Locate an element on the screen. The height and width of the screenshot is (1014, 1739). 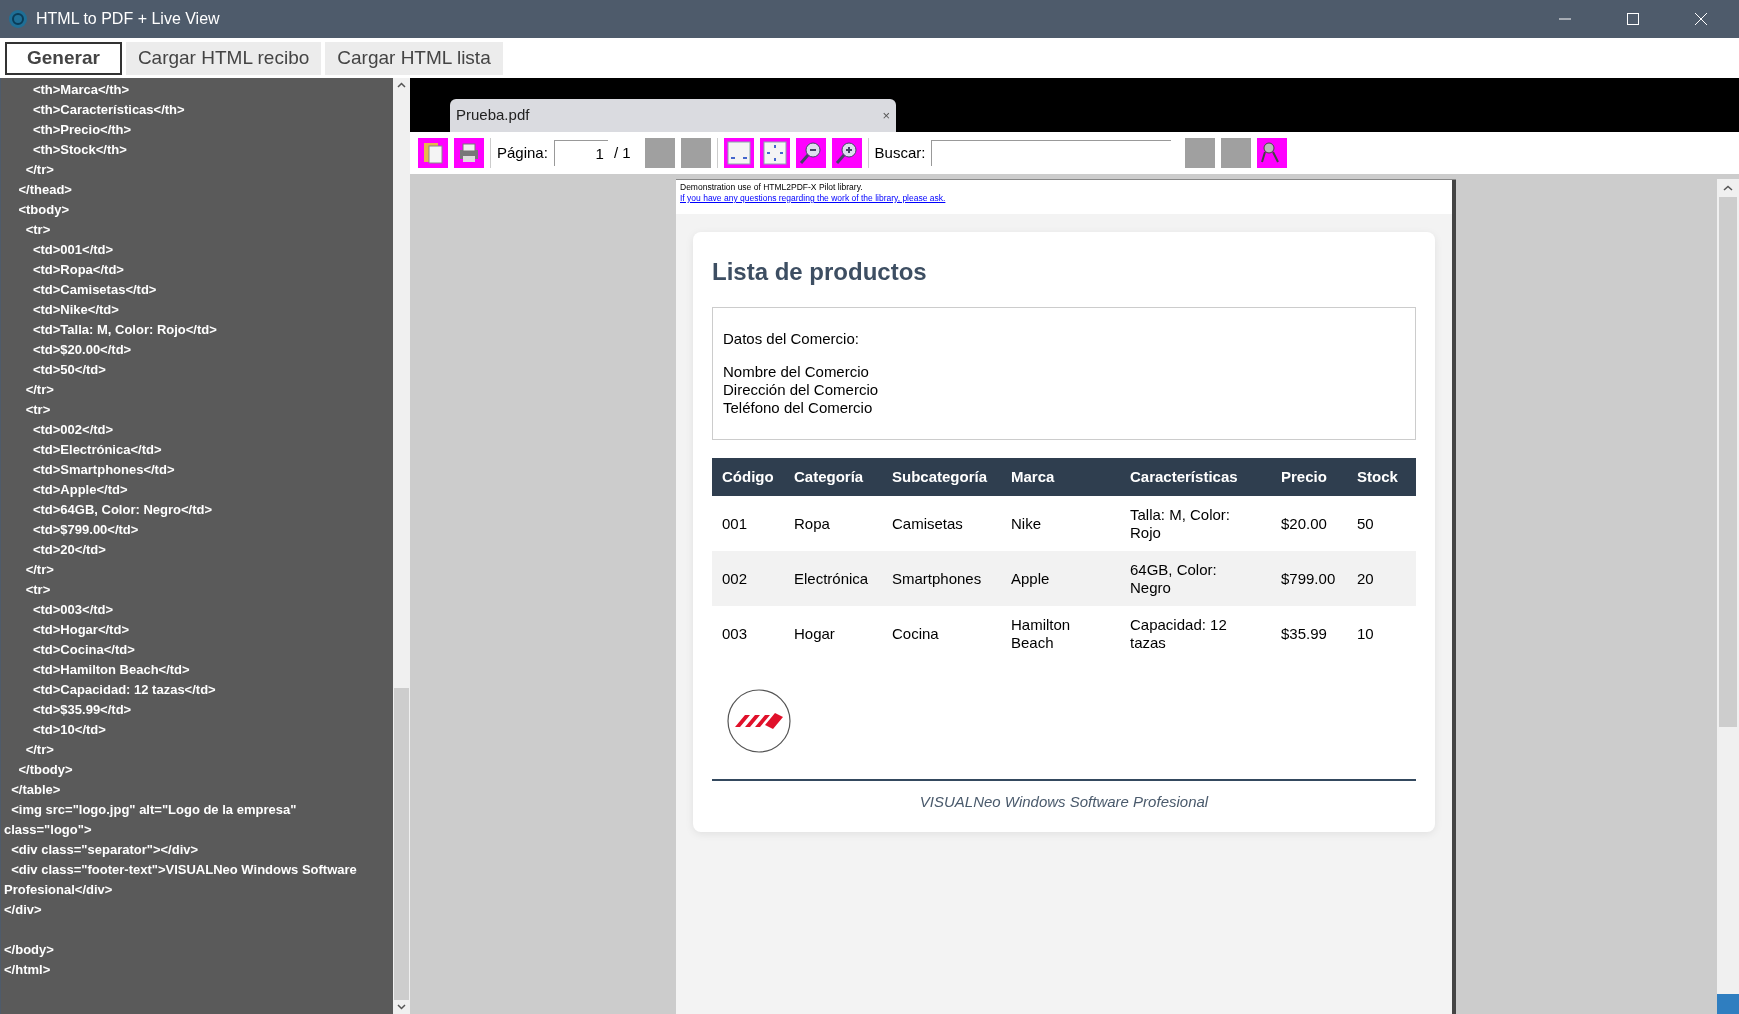
table-cell-text: $799.00 is located at coordinates (1308, 578).